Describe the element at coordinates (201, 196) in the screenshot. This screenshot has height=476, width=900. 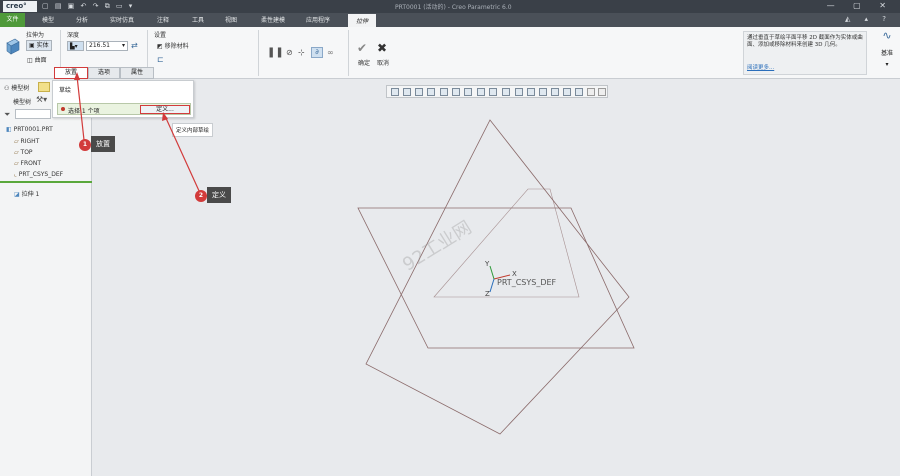
I see `callout-badge-2: 2` at that location.